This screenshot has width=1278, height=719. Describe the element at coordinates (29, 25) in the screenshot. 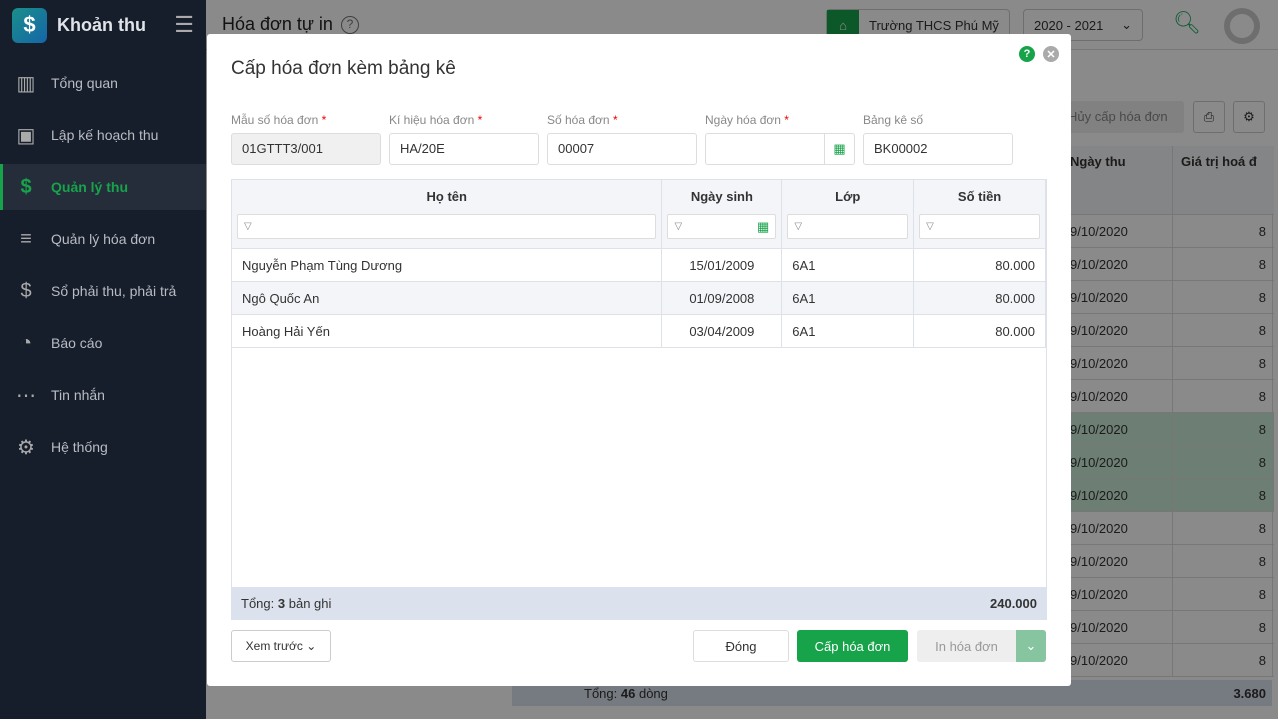

I see `dollar-logo-icon: $` at that location.